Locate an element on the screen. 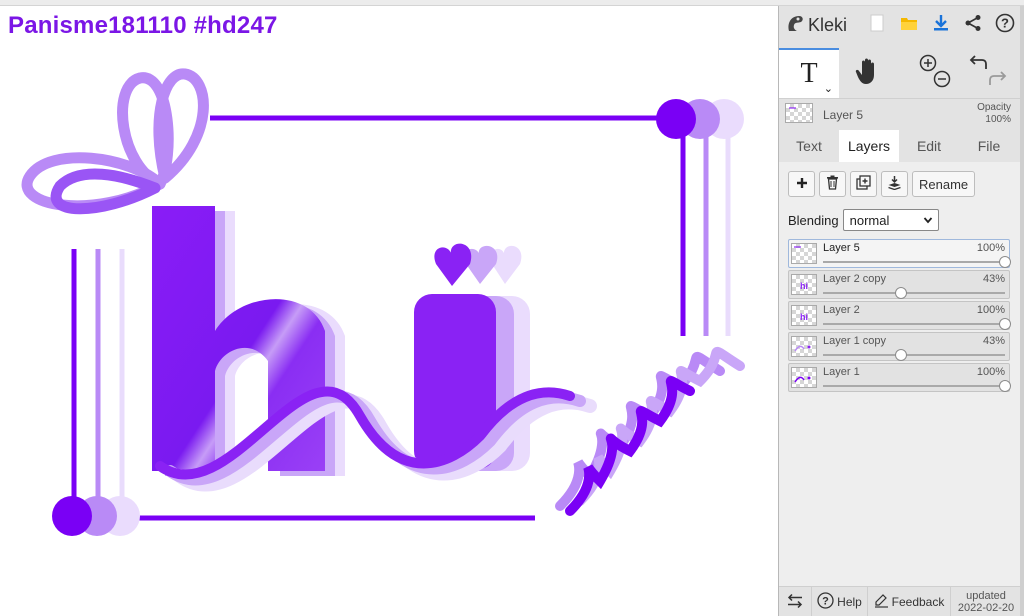 This screenshot has height=616, width=1024. help-icon: ? is located at coordinates (1005, 25).